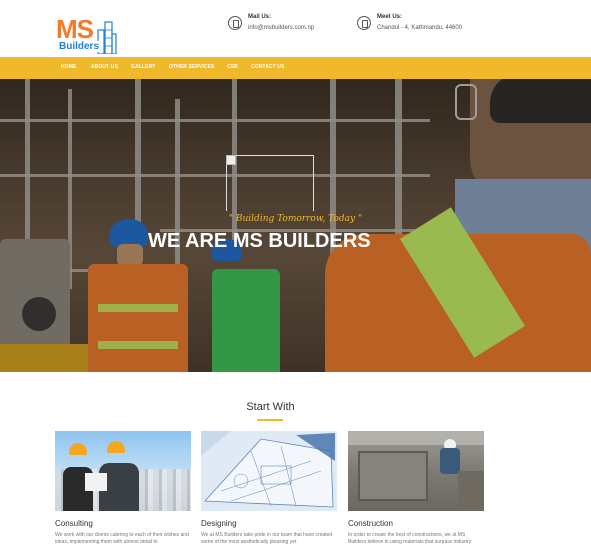 Image resolution: width=591 pixels, height=545 pixels. I want to click on nav-item-about-us: ABOUT US, so click(104, 67).